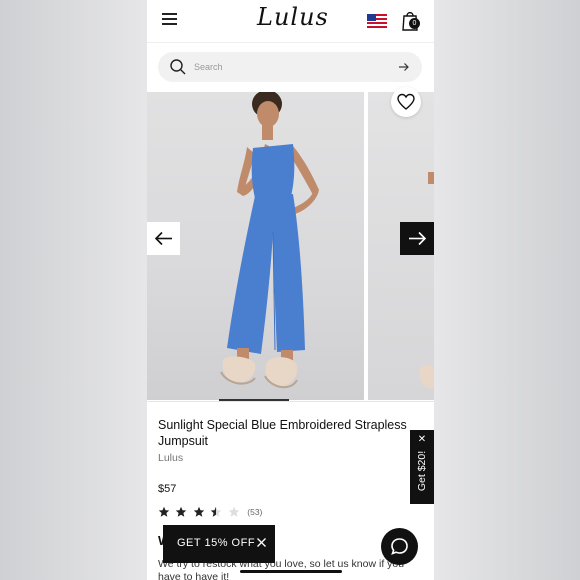  What do you see at coordinates (178, 67) in the screenshot?
I see `search-icon` at bounding box center [178, 67].